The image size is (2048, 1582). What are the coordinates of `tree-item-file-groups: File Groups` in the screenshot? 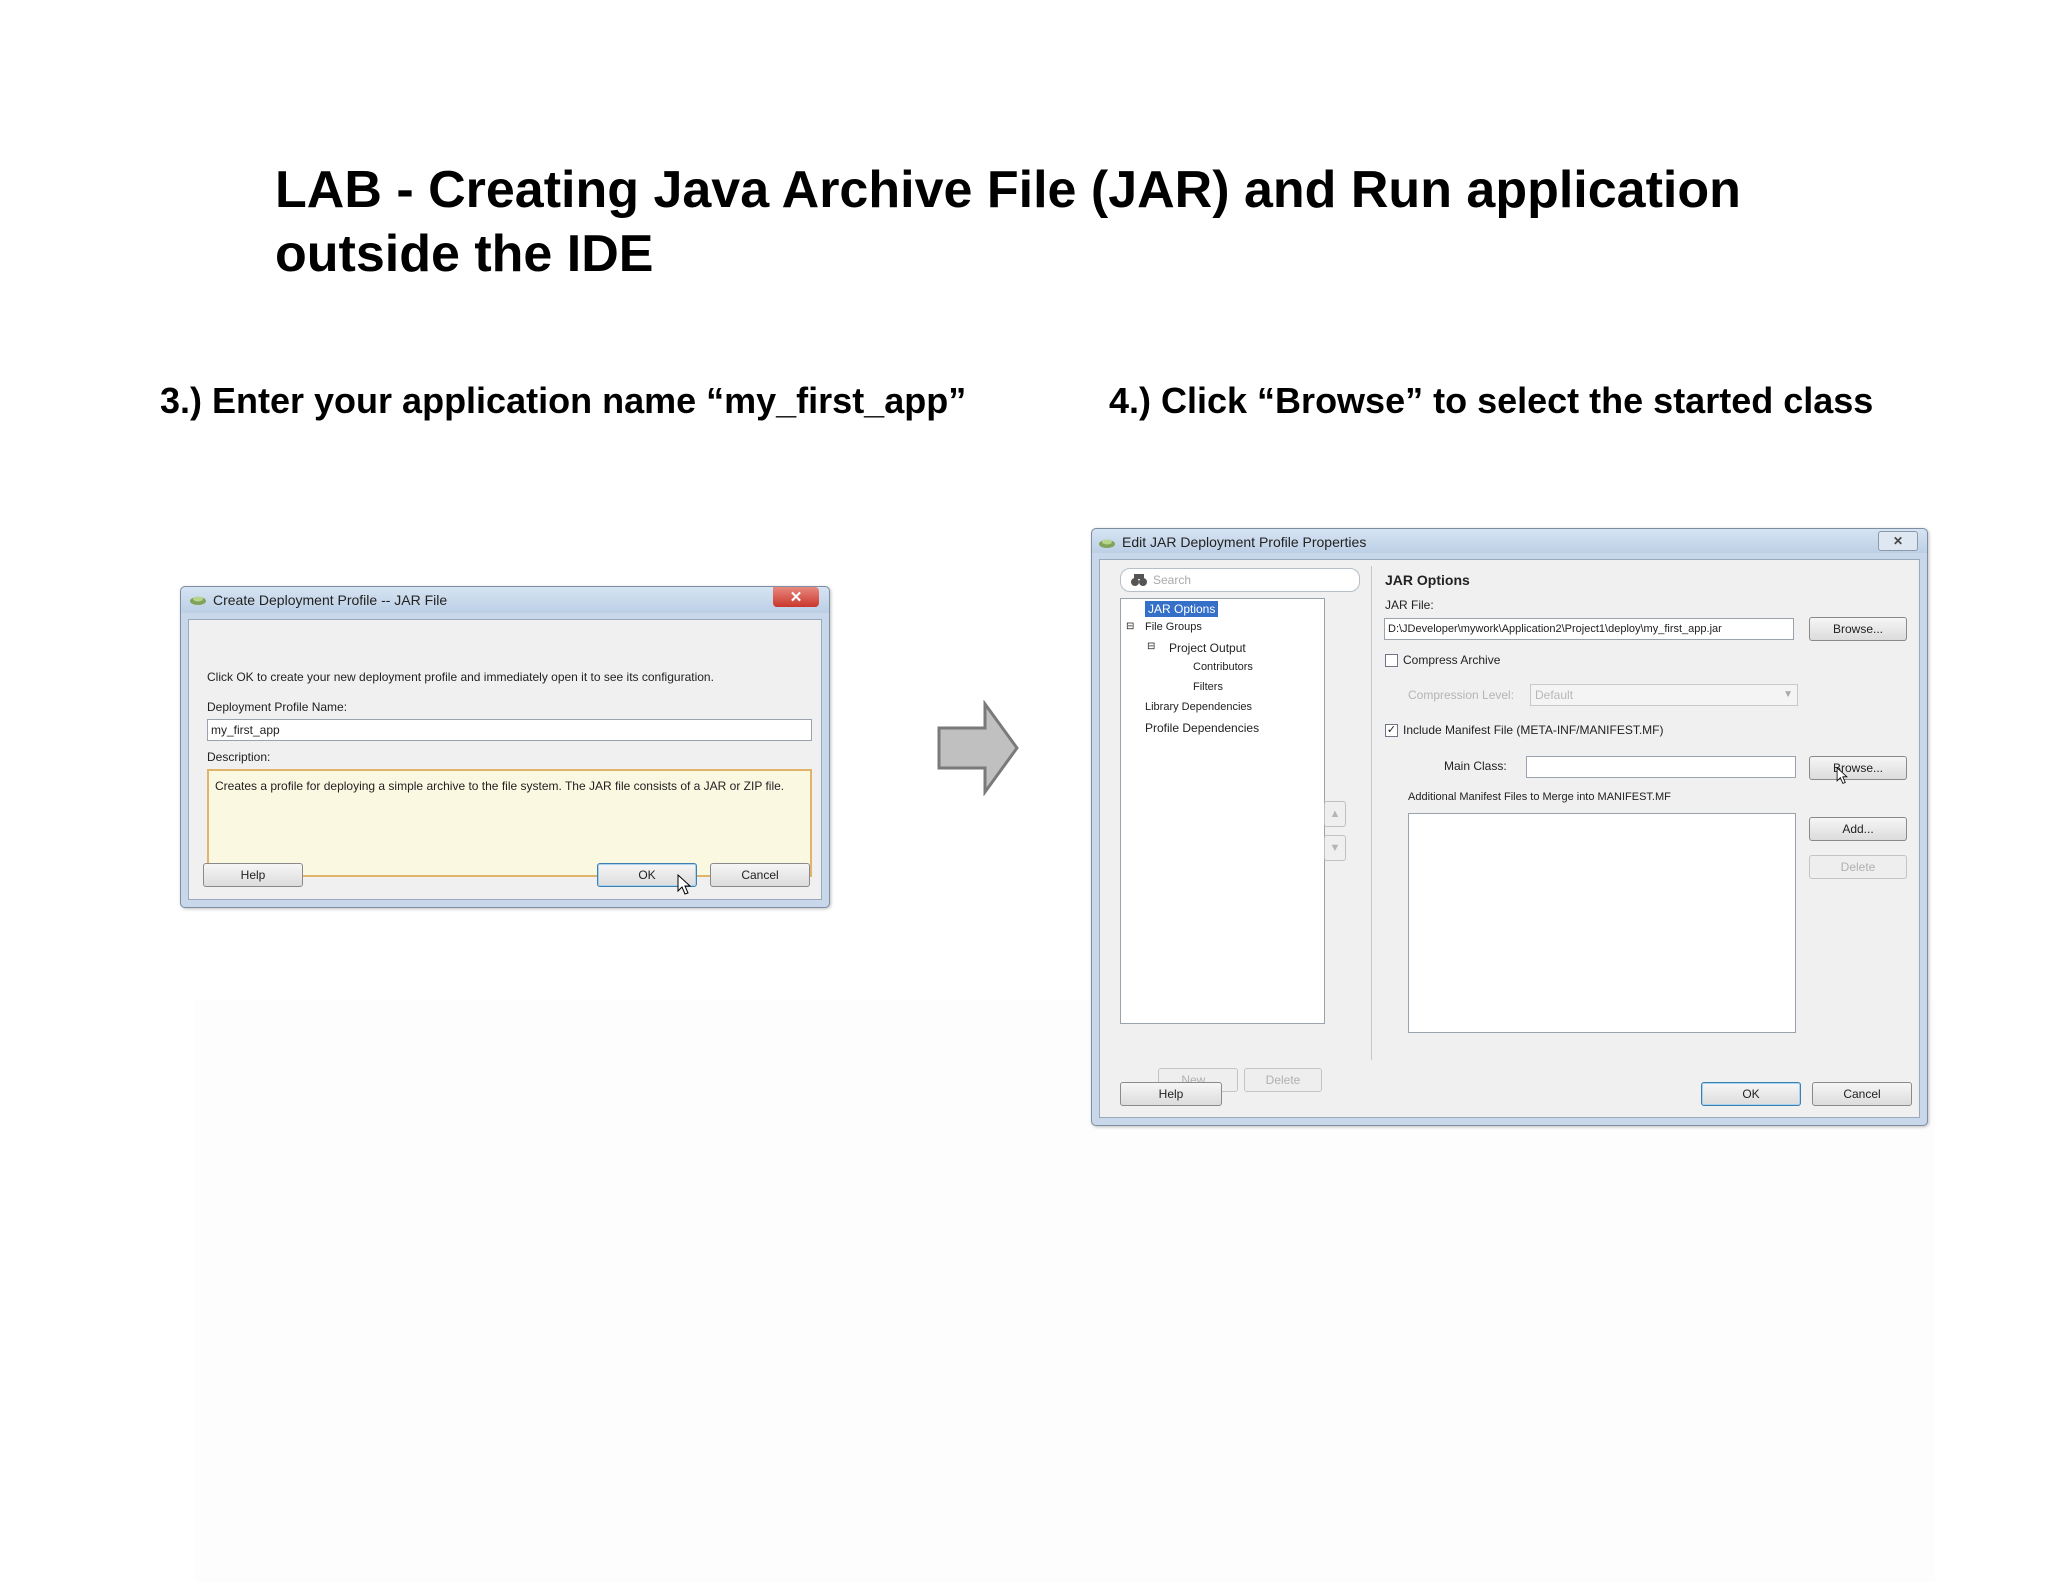 It's located at (1173, 627).